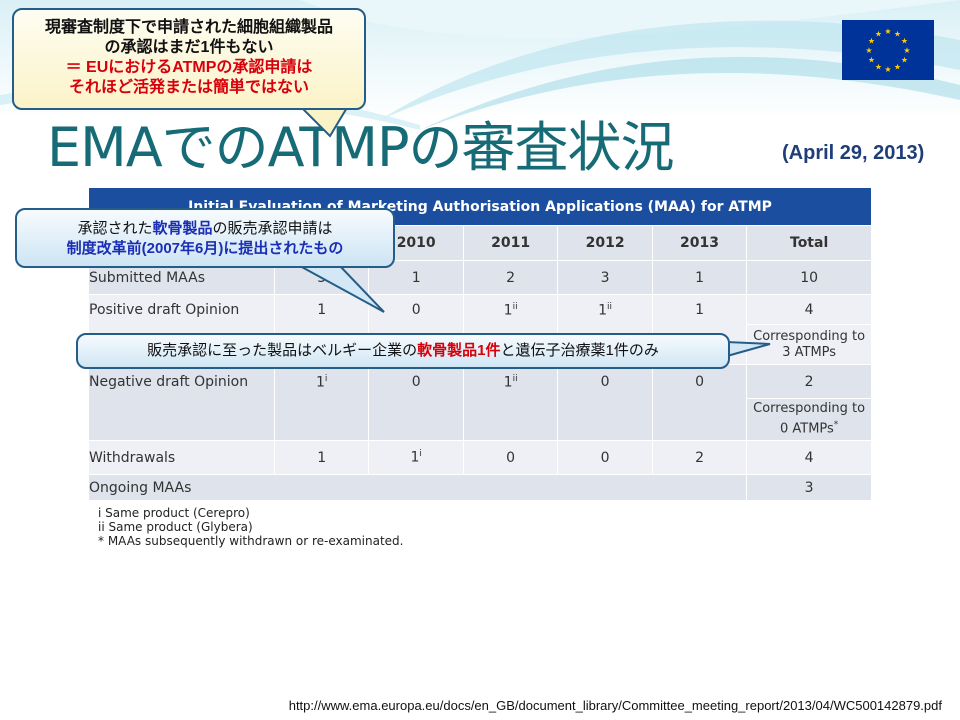  What do you see at coordinates (809, 487) in the screenshot?
I see `cell-total: 3` at bounding box center [809, 487].